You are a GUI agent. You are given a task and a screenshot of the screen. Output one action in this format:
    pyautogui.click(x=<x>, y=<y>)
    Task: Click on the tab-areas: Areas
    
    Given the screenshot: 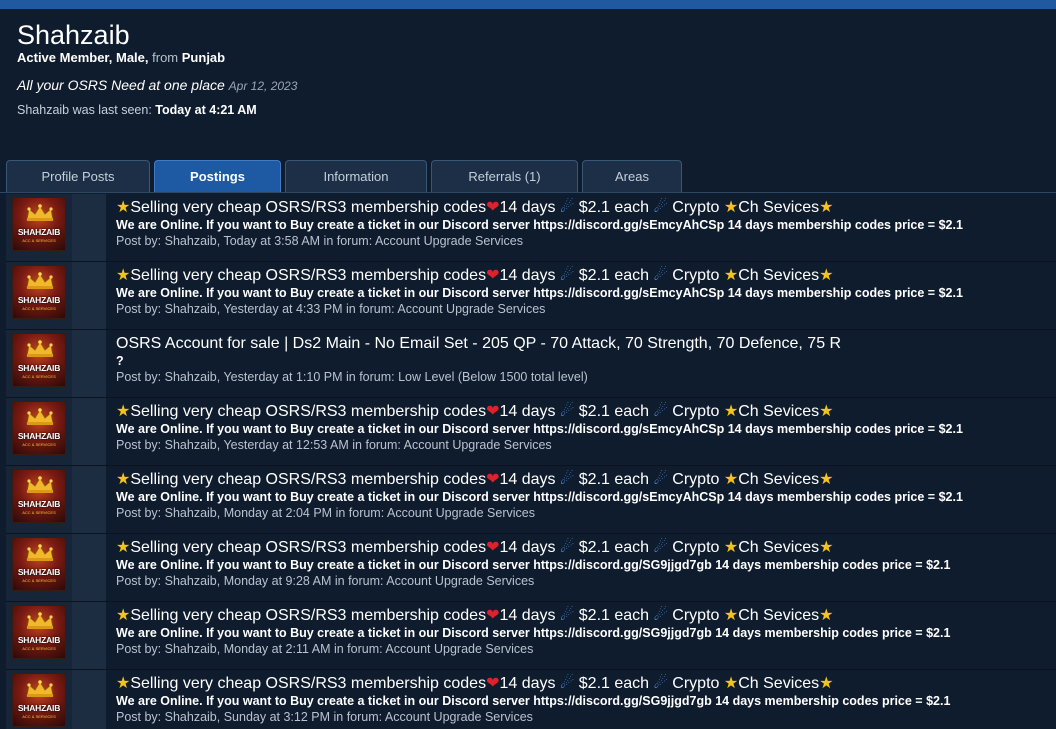 What is the action you would take?
    pyautogui.click(x=632, y=176)
    